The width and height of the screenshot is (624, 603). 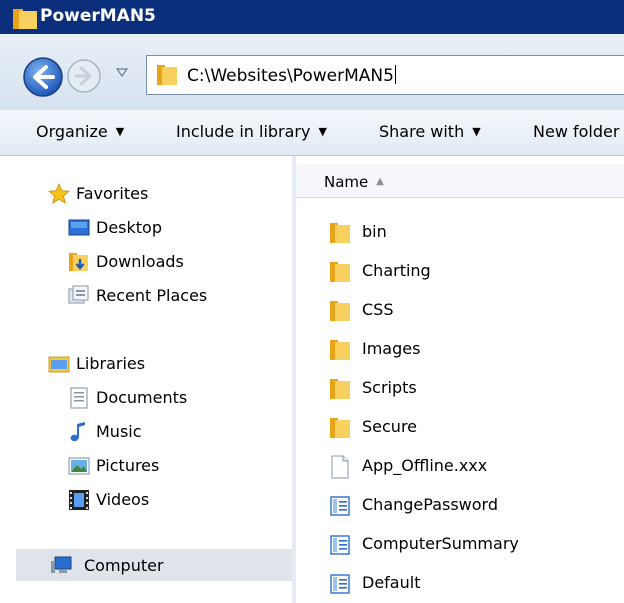 What do you see at coordinates (79, 466) in the screenshot?
I see `pictures-icon` at bounding box center [79, 466].